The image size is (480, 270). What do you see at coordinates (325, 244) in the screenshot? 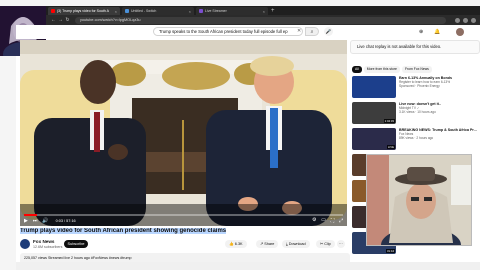
I see `clip-button: ✂ Clip` at bounding box center [325, 244].